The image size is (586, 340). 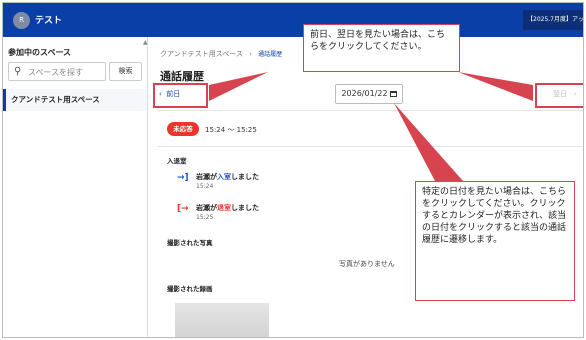 I want to click on top-callout-box: 前日、翌日を見たい場合は、こちらをクリックしてください。, so click(x=381, y=48).